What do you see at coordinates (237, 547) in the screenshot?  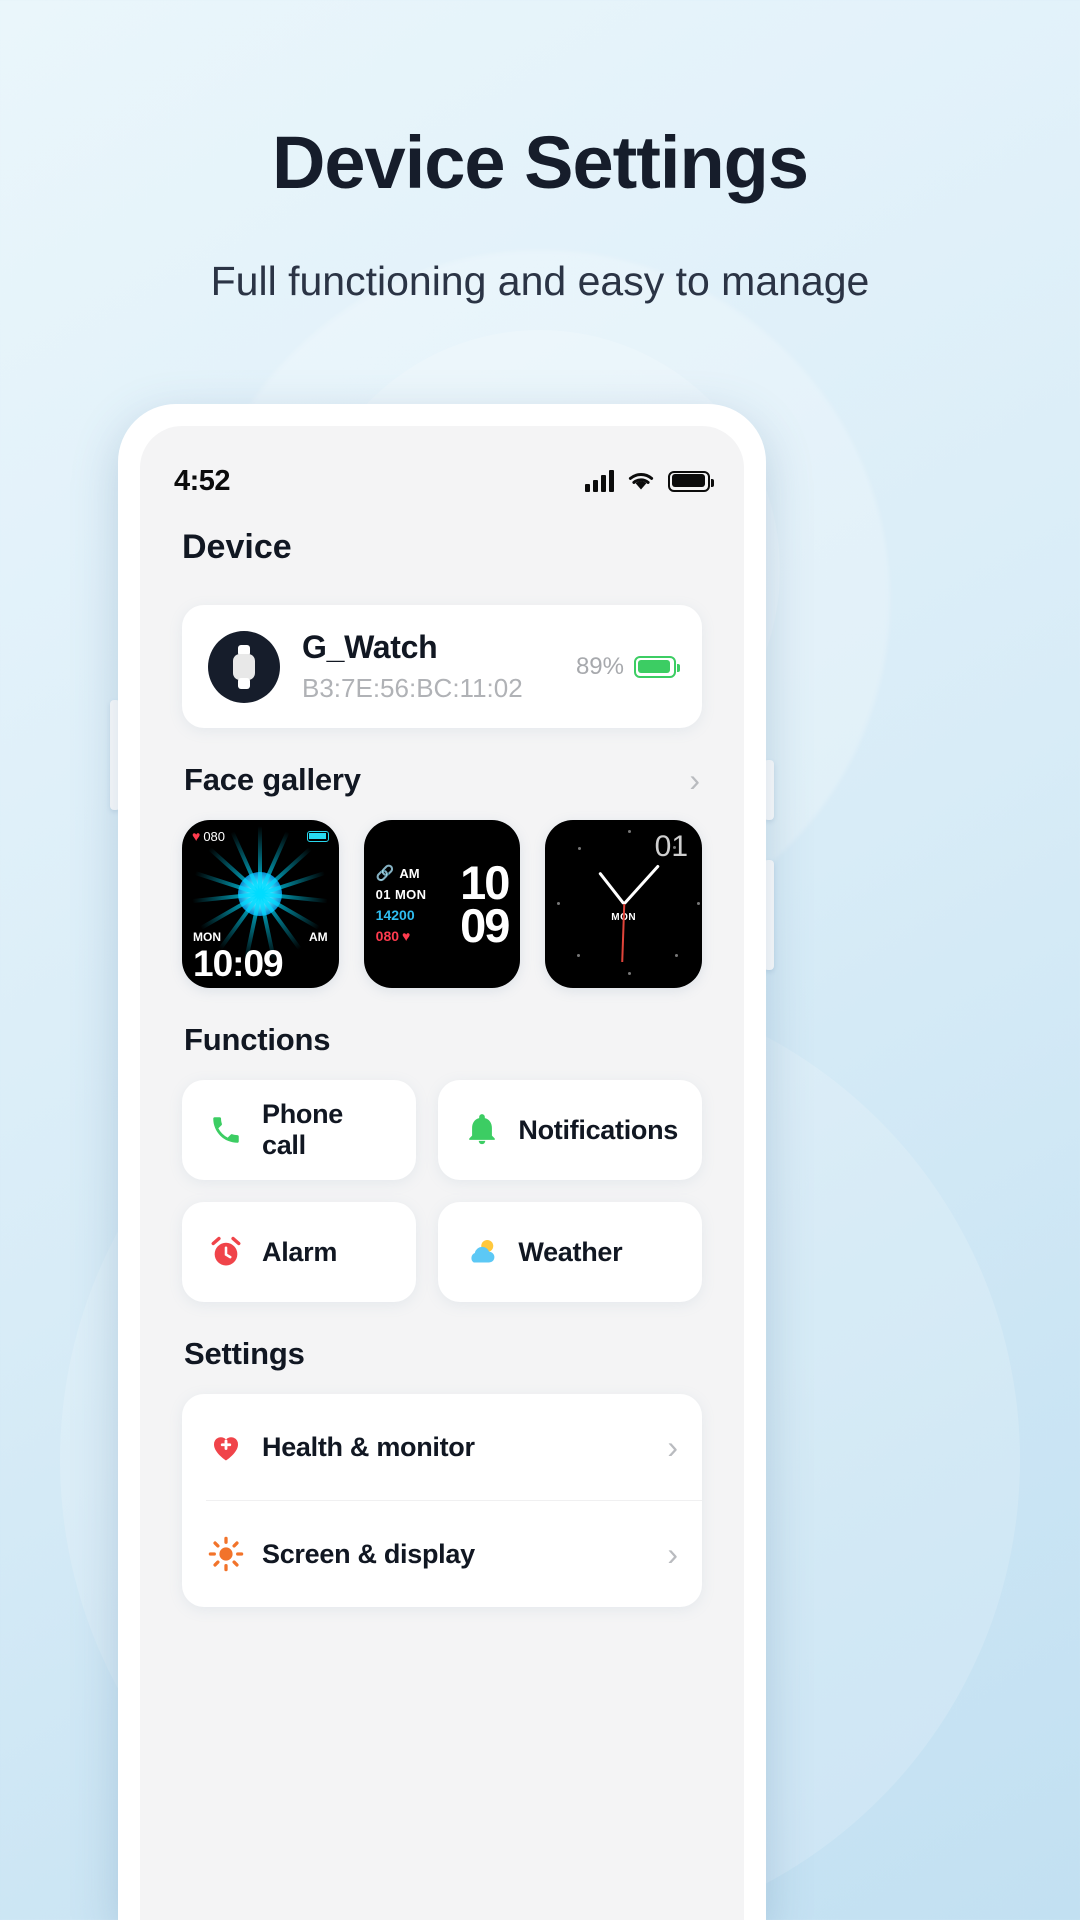 I see `app-page-title: Device` at bounding box center [237, 547].